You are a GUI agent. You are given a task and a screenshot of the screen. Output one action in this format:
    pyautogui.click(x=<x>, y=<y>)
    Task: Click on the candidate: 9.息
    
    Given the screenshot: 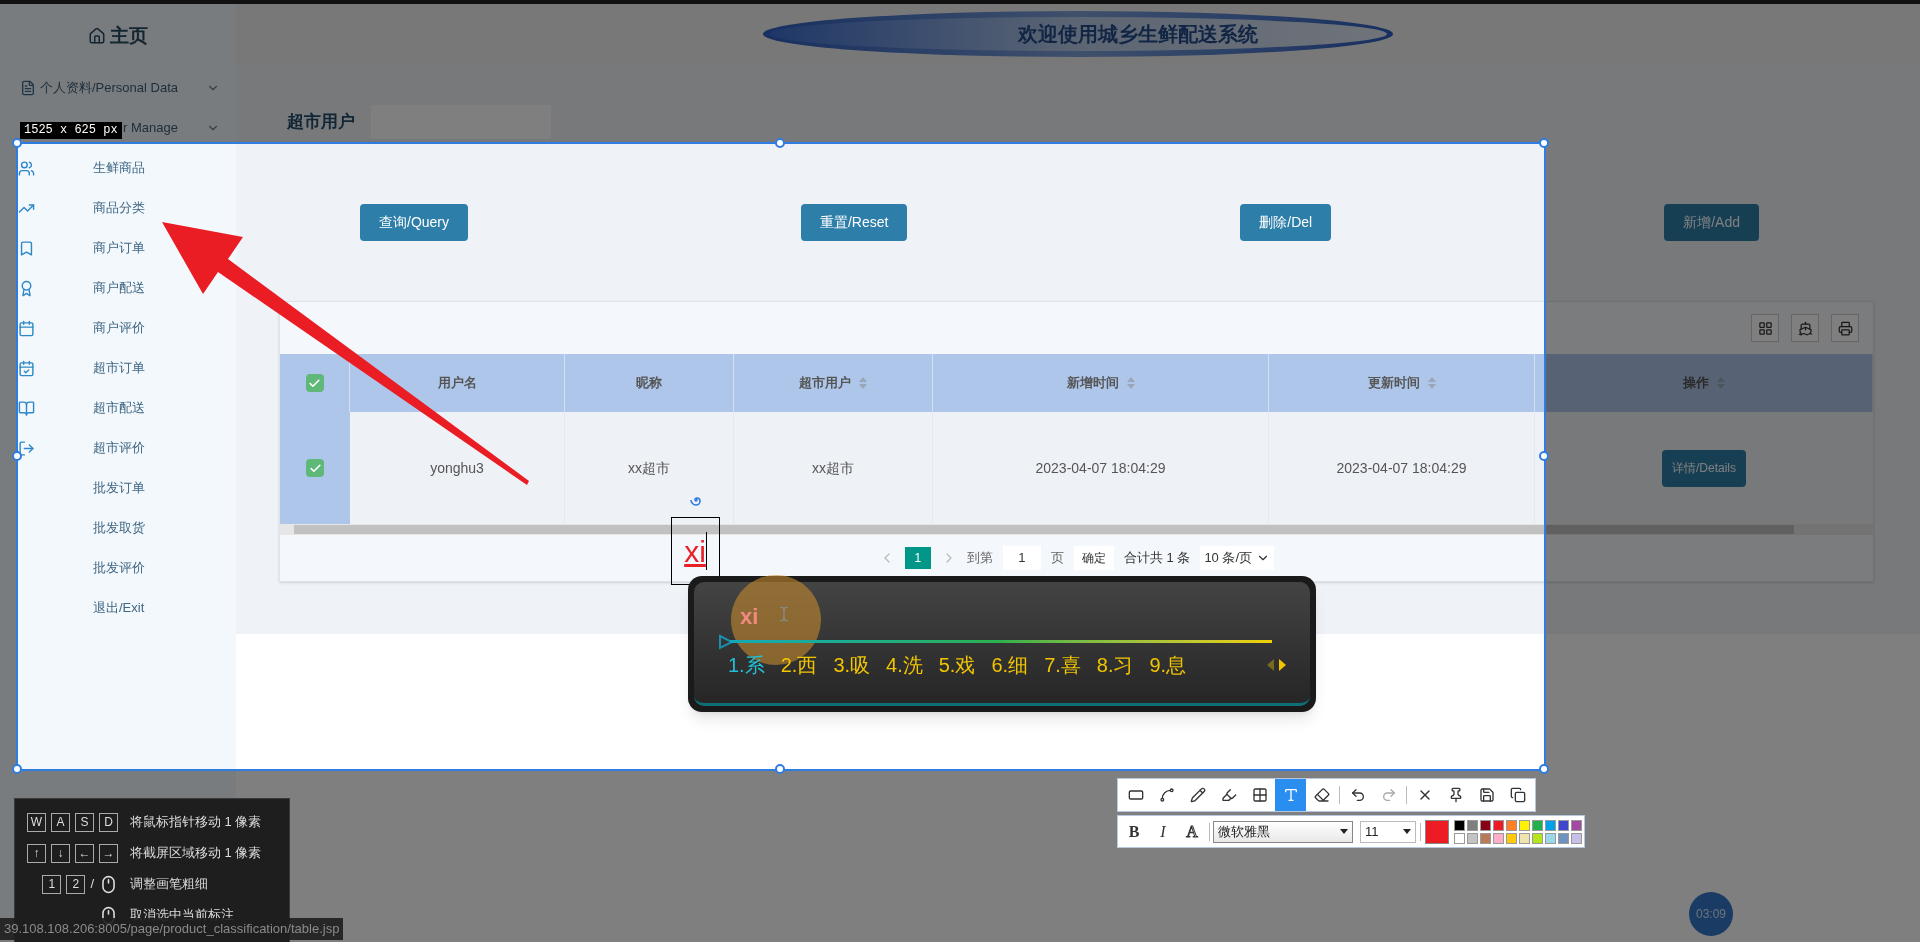 What is the action you would take?
    pyautogui.click(x=1168, y=665)
    